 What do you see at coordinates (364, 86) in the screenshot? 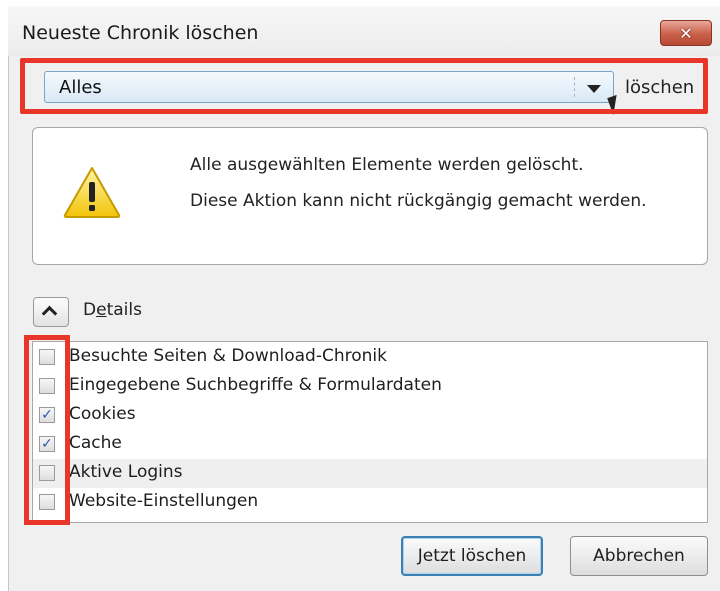
I see `highlight-frame-time-range` at bounding box center [364, 86].